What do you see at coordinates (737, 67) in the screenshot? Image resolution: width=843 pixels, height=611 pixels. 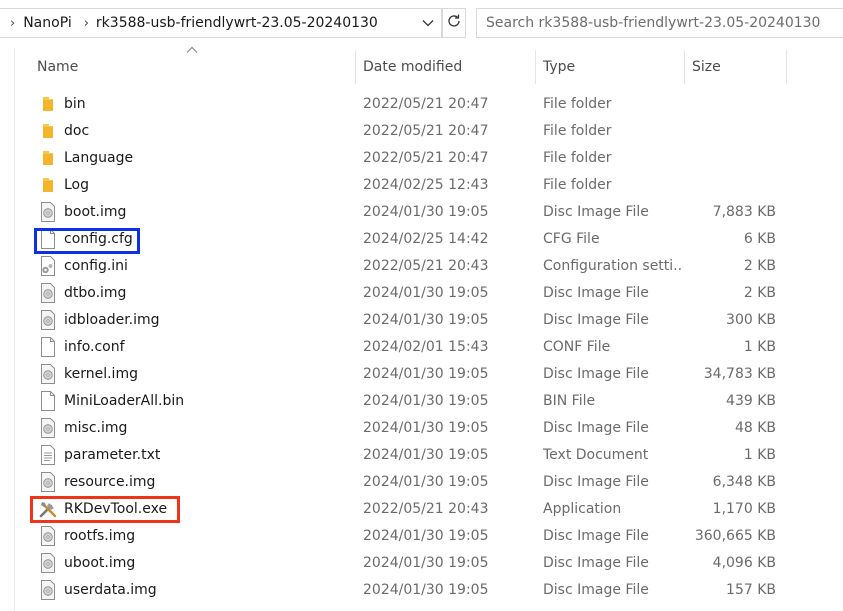 I see `column-header-size: Size` at bounding box center [737, 67].